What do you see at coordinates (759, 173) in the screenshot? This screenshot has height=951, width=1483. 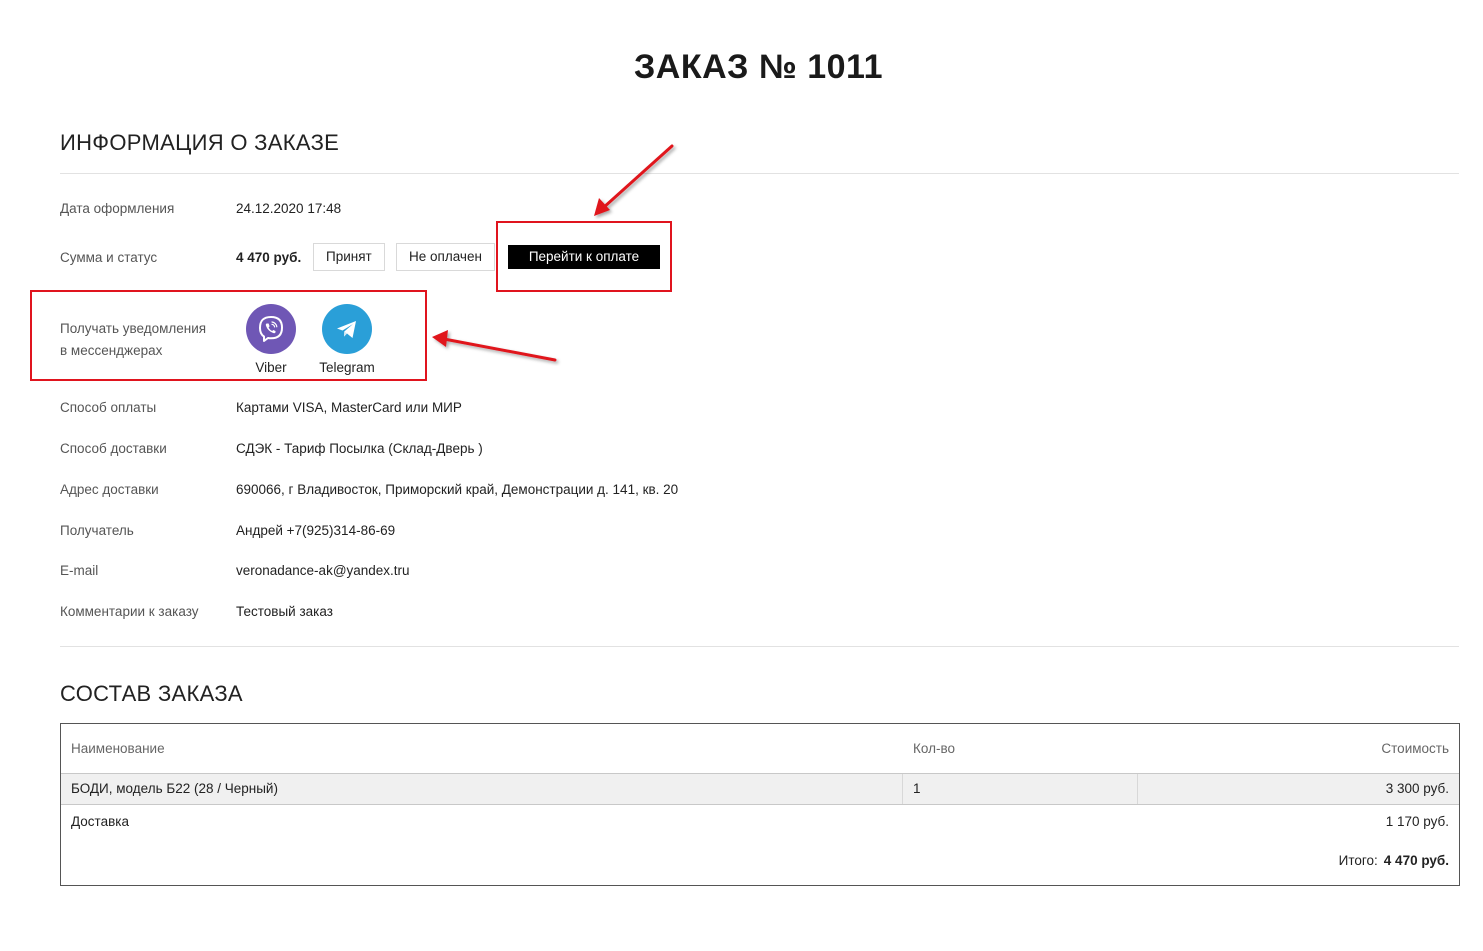 I see `info-divider-top` at bounding box center [759, 173].